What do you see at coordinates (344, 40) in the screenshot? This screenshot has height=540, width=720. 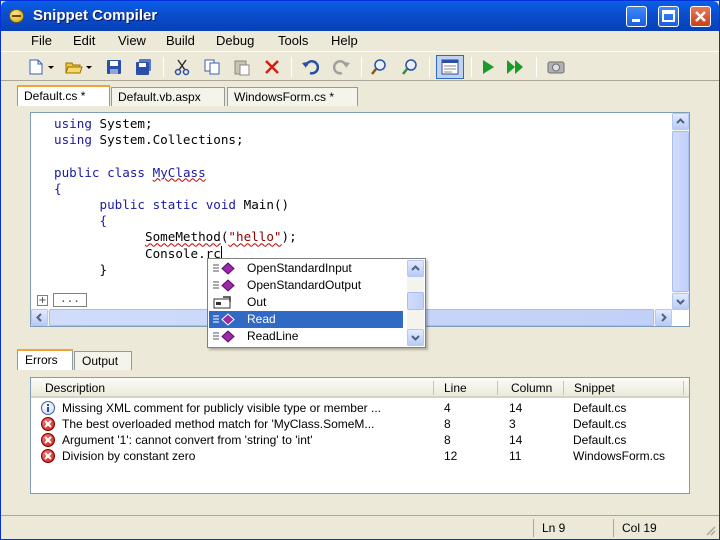 I see `menu-help: Help` at bounding box center [344, 40].